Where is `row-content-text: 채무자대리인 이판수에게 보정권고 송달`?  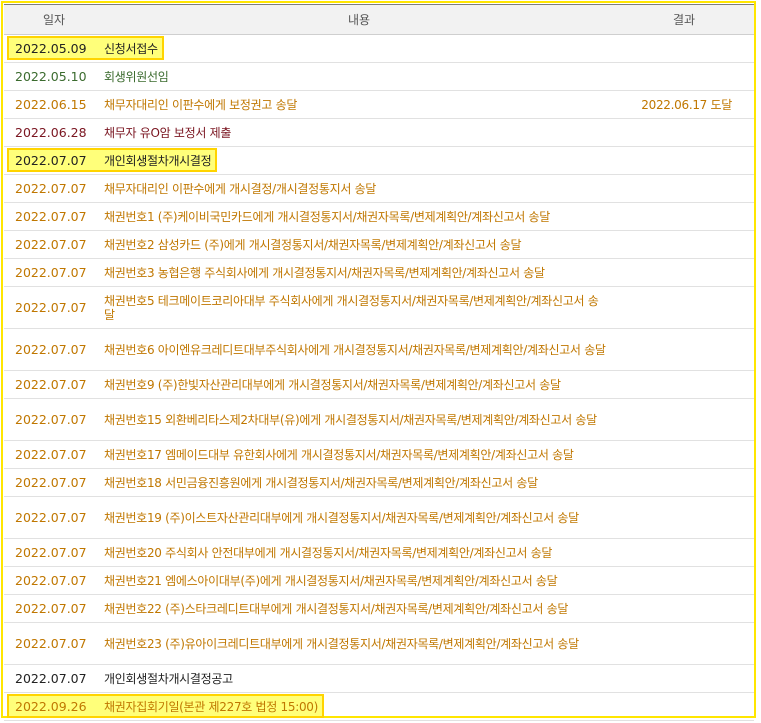 row-content-text: 채무자대리인 이판수에게 보정권고 송달 is located at coordinates (201, 104).